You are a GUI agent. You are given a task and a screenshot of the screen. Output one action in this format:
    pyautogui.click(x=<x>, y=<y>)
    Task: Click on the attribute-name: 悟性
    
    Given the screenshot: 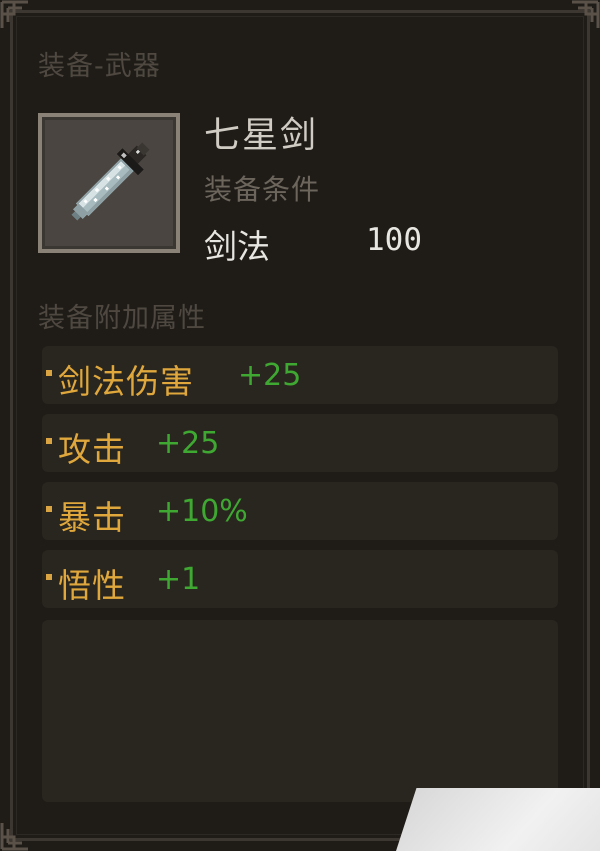 What is the action you would take?
    pyautogui.click(x=92, y=585)
    